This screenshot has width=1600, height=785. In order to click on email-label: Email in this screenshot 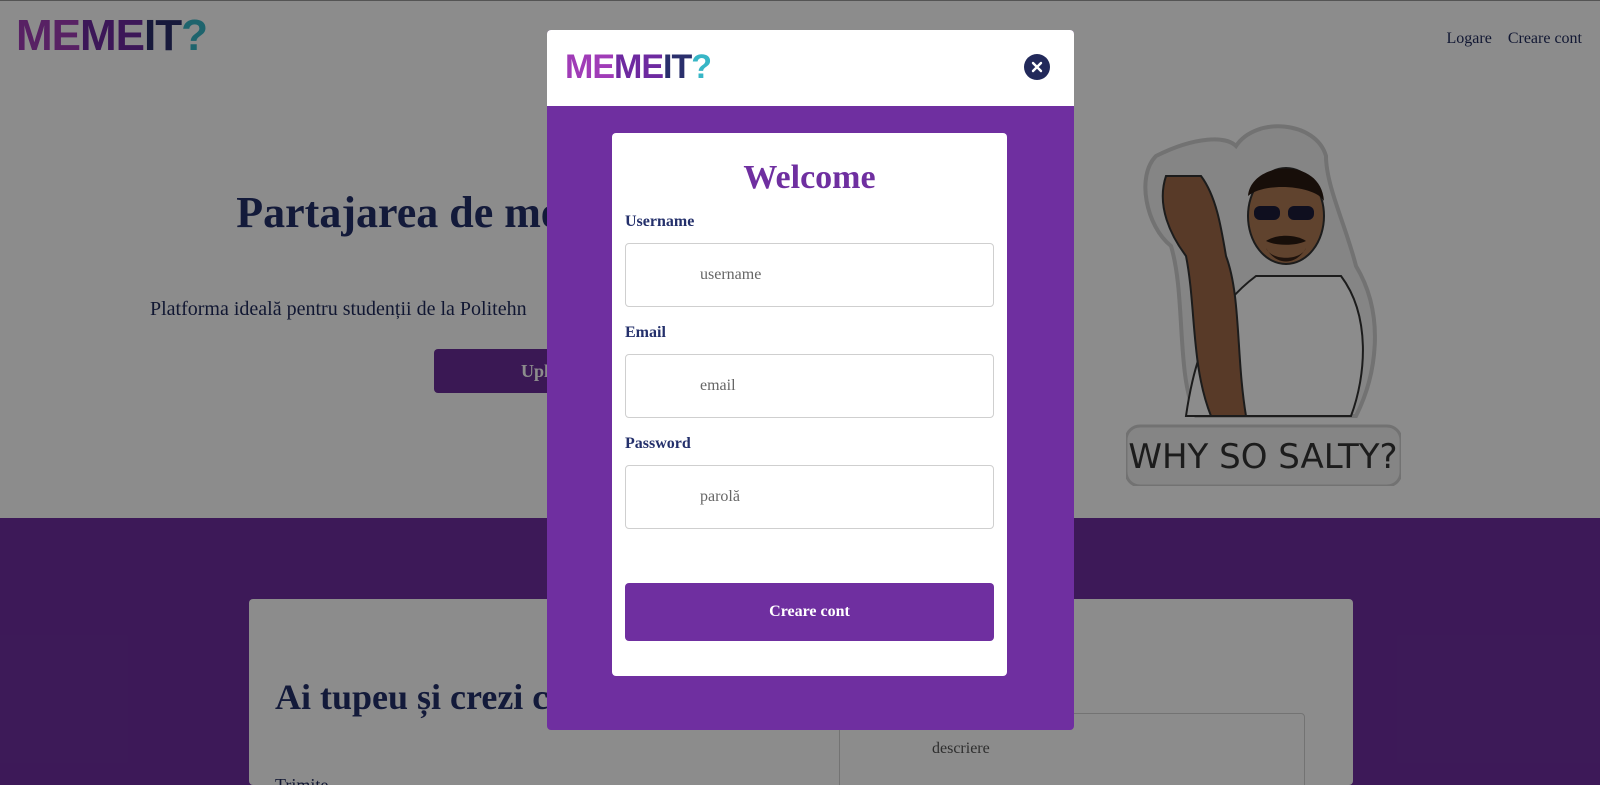, I will do `click(645, 332)`.